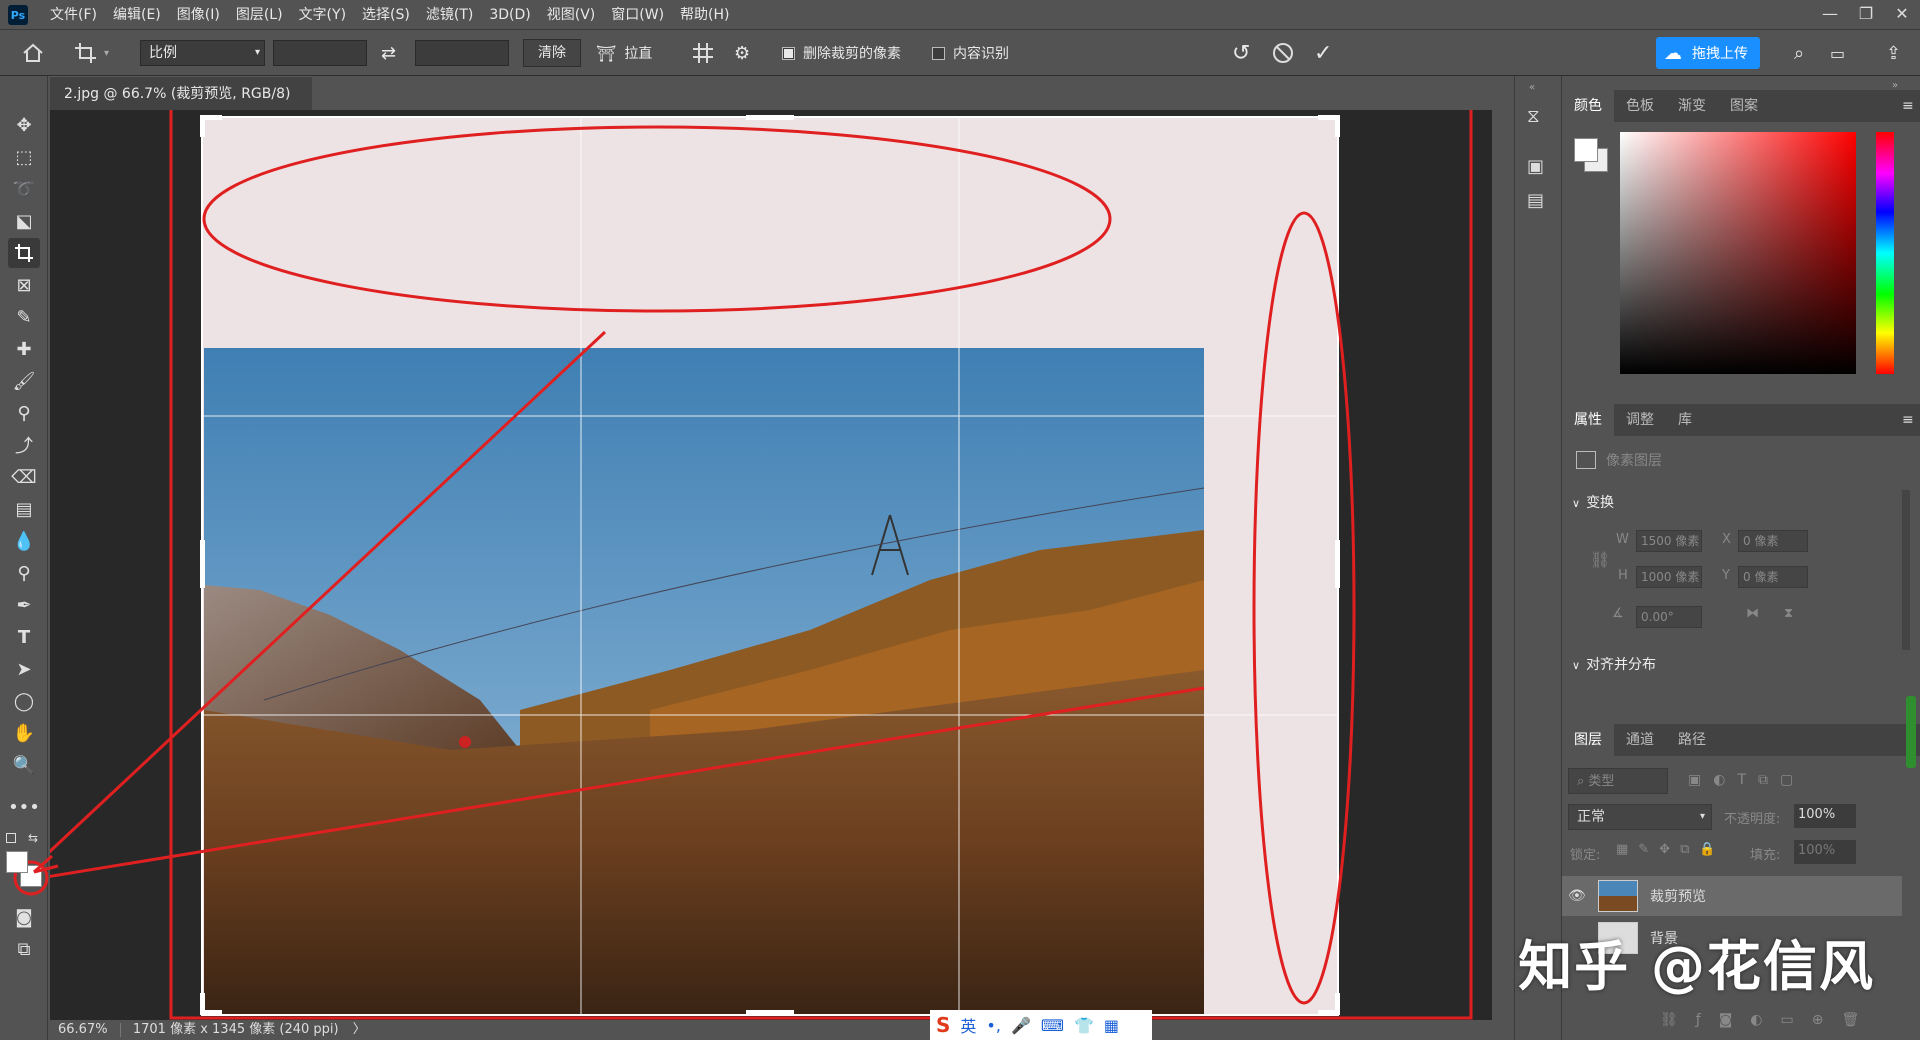 The image size is (1920, 1040). I want to click on ime-mode: 英, so click(968, 1025).